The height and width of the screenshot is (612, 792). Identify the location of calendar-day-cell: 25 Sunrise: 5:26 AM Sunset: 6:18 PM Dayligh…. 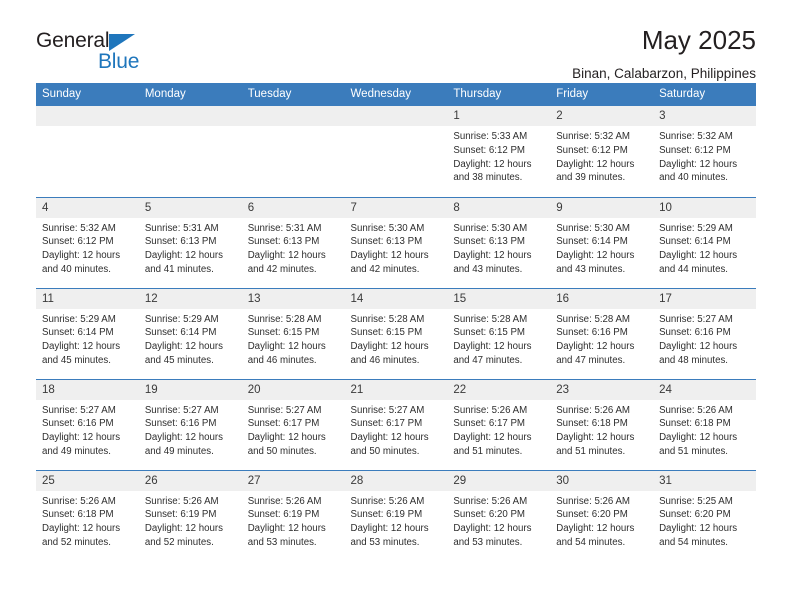
(87, 515).